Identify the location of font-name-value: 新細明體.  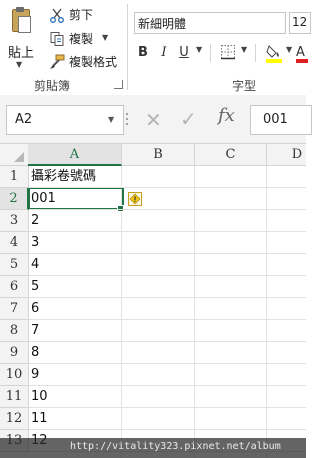
(162, 24).